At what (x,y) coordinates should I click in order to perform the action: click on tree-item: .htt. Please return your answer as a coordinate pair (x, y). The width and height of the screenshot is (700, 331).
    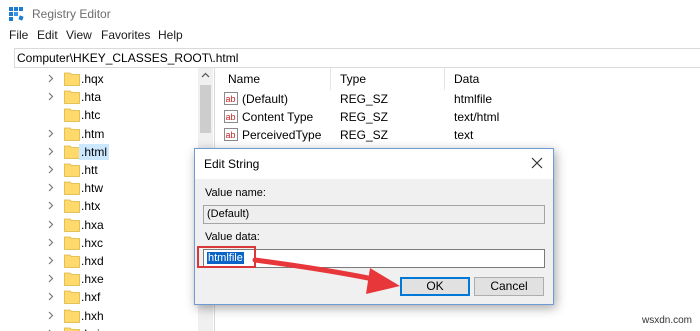
    Looking at the image, I should click on (106, 170).